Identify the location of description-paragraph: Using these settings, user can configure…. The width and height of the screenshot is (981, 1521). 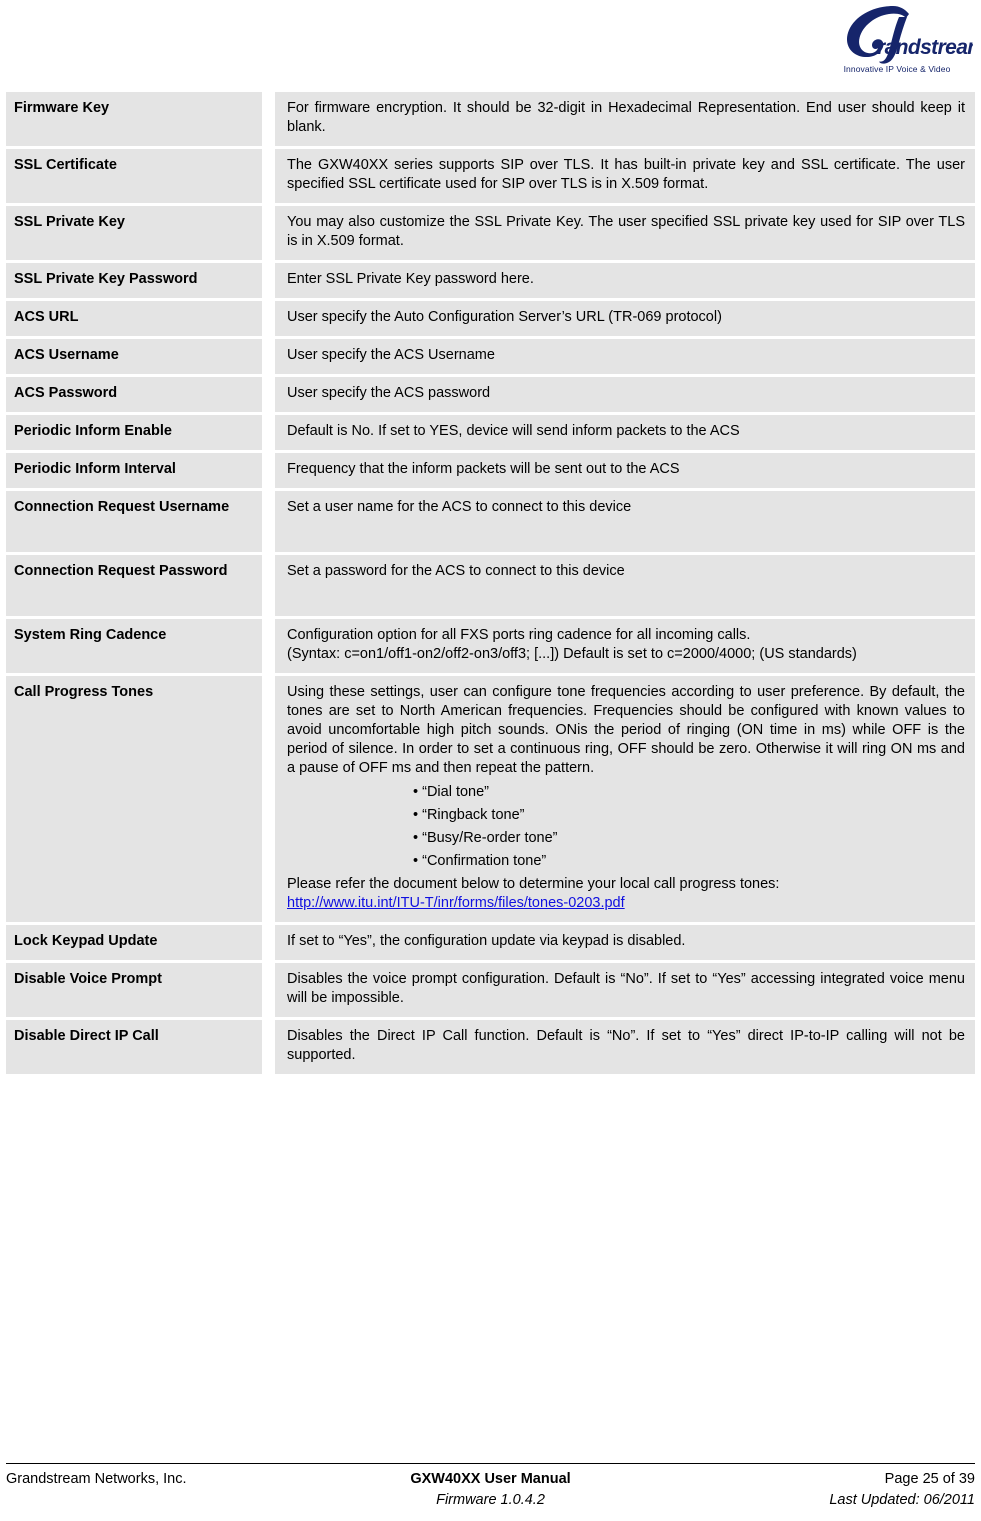
(626, 730).